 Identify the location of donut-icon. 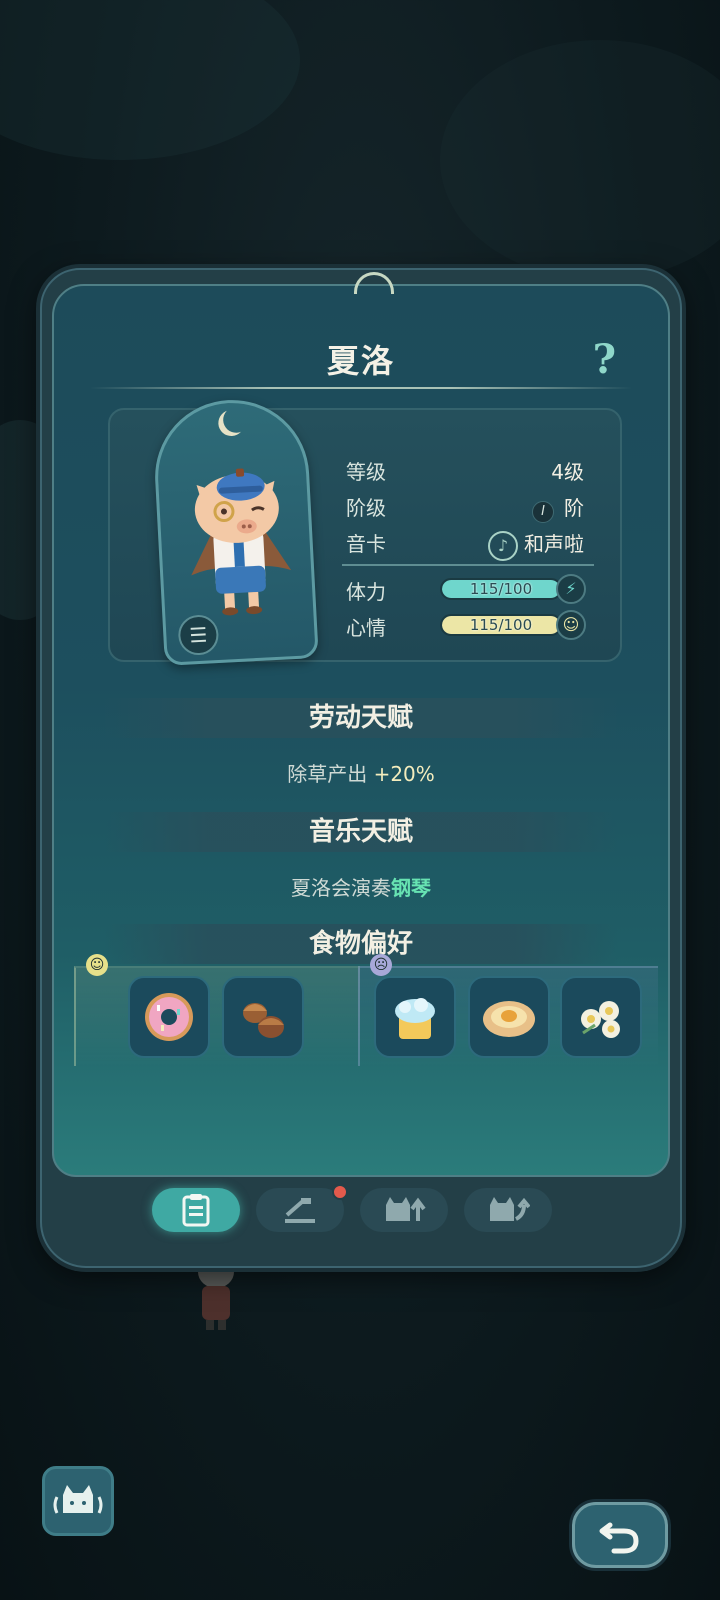
(169, 1017).